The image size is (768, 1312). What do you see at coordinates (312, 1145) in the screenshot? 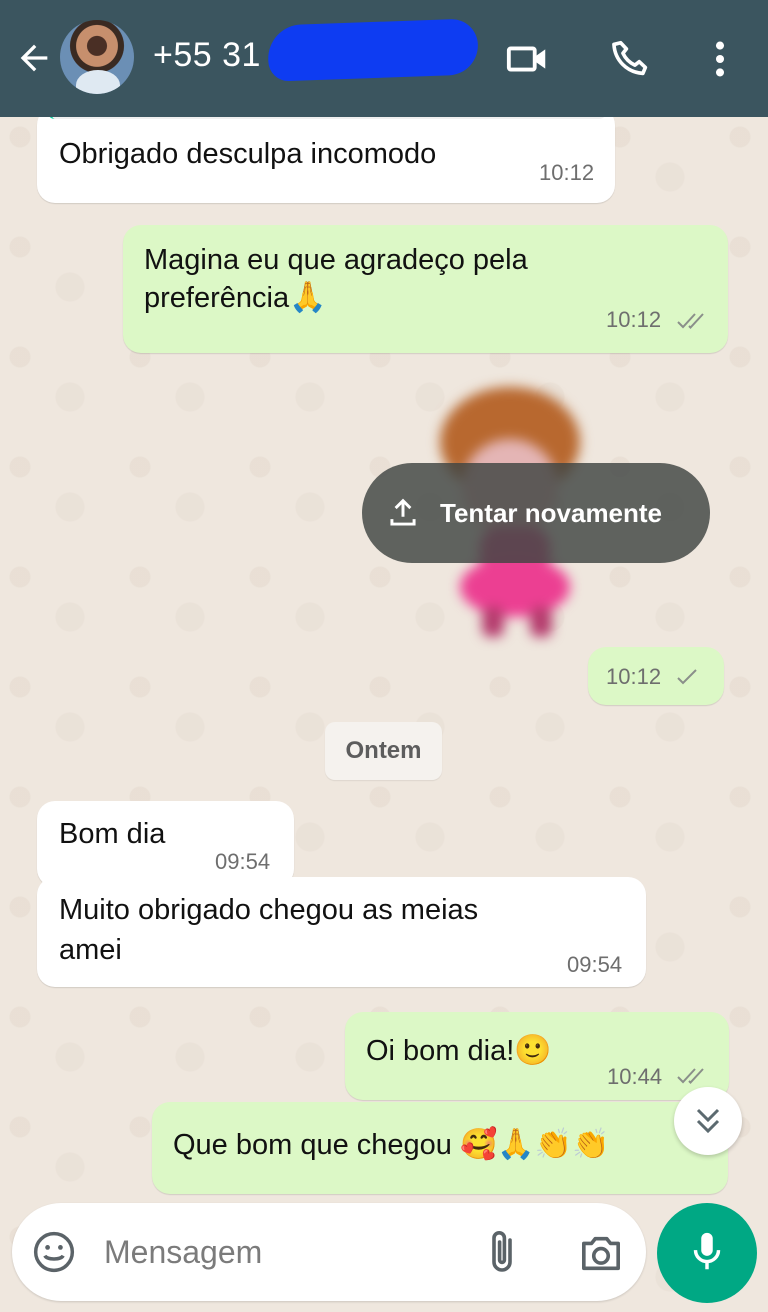
I see `message-text: Que bom que chegou` at bounding box center [312, 1145].